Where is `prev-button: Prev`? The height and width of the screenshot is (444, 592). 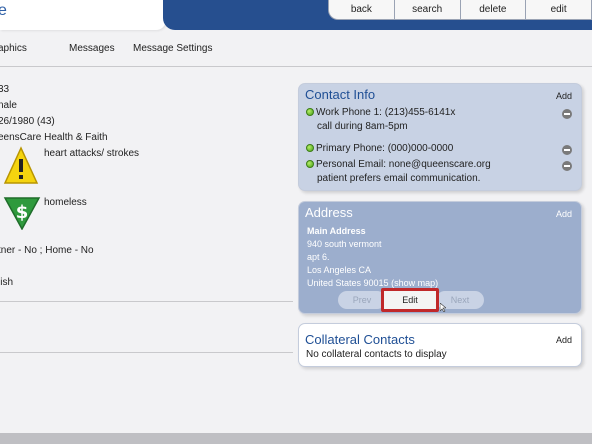
prev-button: Prev is located at coordinates (362, 300).